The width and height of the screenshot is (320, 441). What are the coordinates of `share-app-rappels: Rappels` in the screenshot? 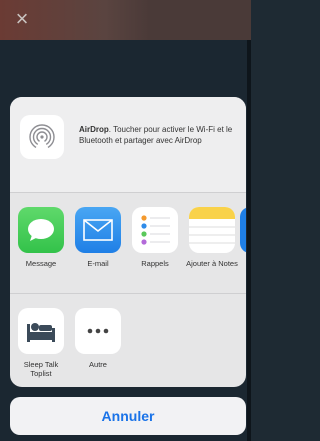 It's located at (155, 237).